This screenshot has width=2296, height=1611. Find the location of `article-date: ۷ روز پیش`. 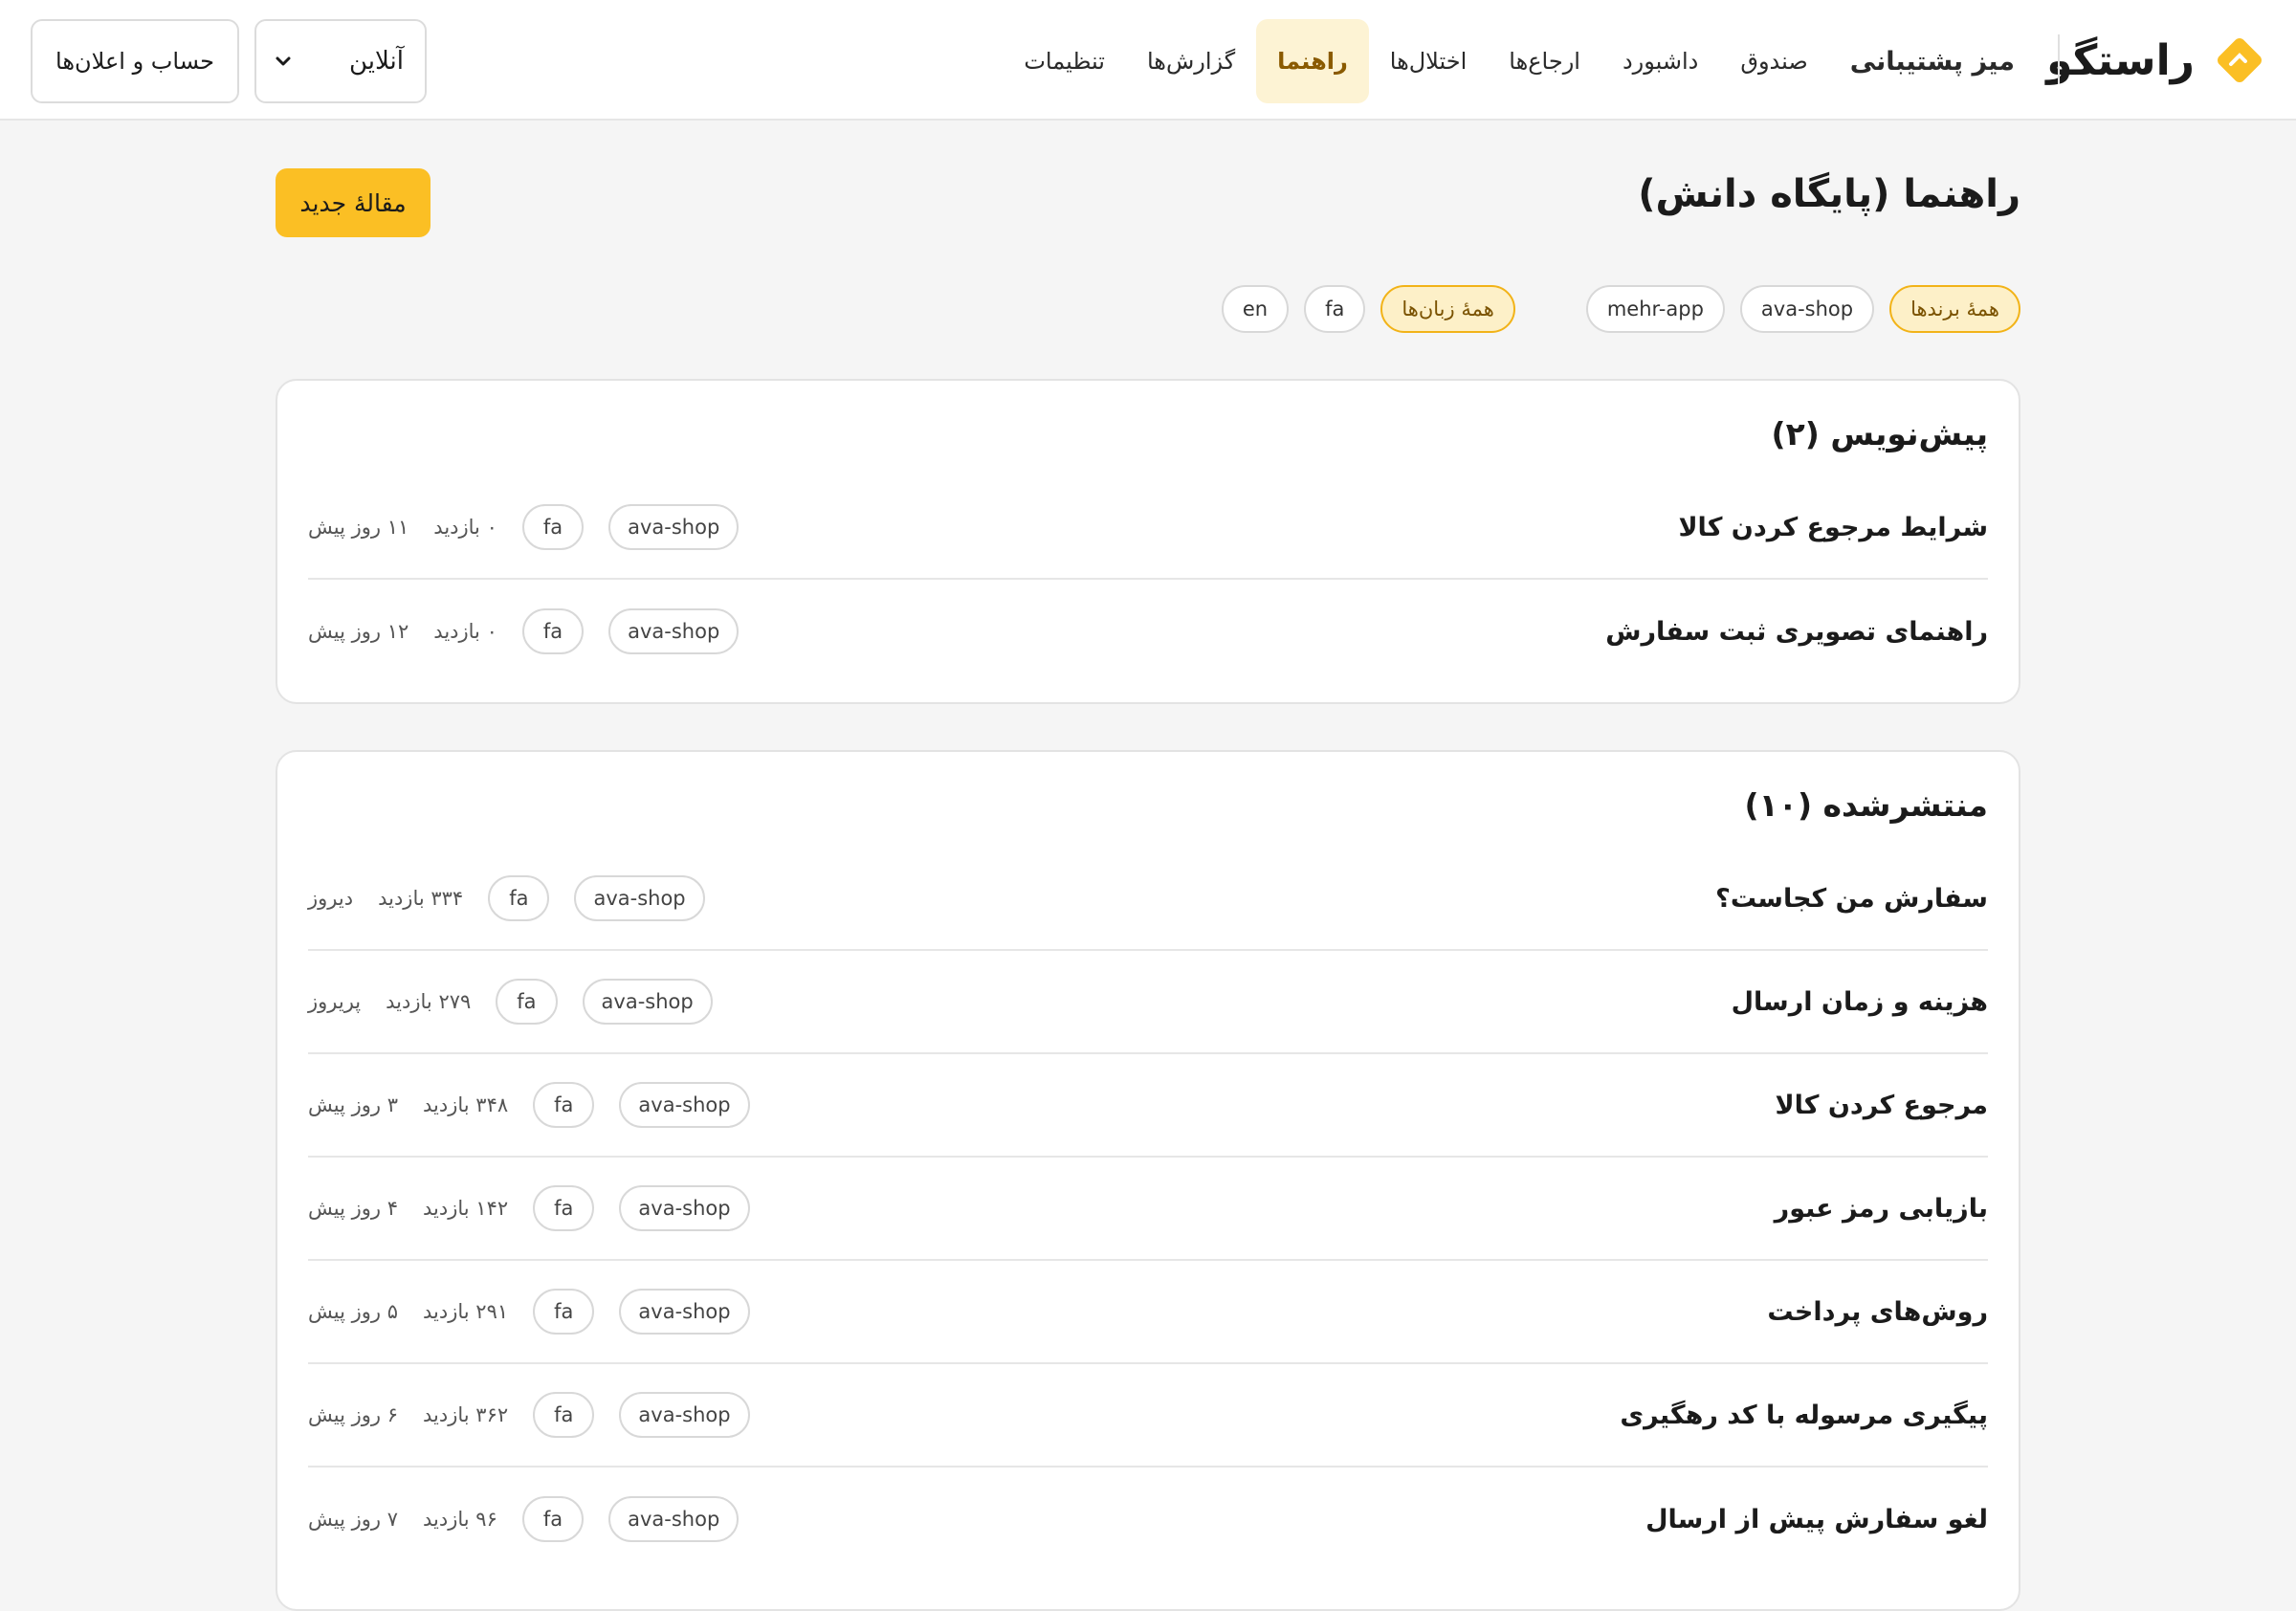

article-date: ۷ روز پیش is located at coordinates (354, 1520).